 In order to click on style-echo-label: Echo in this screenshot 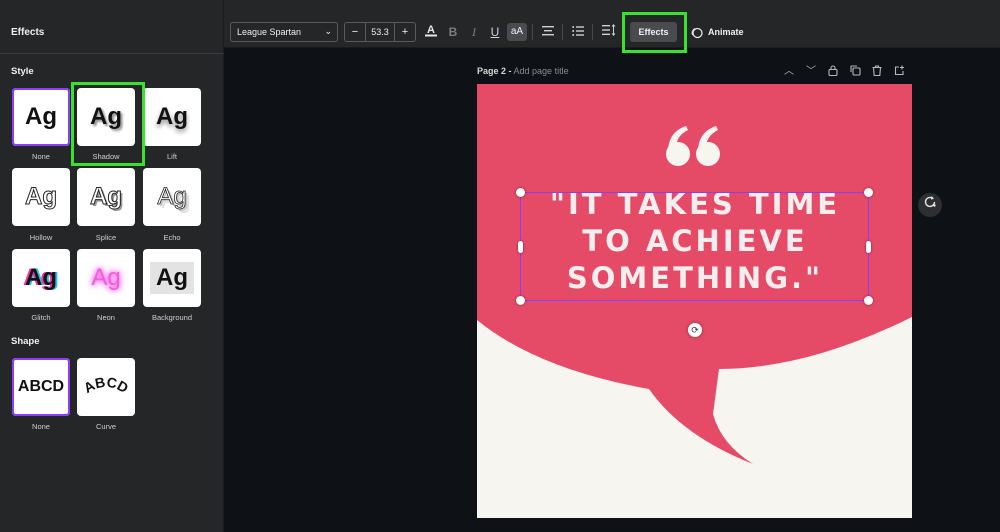, I will do `click(172, 237)`.